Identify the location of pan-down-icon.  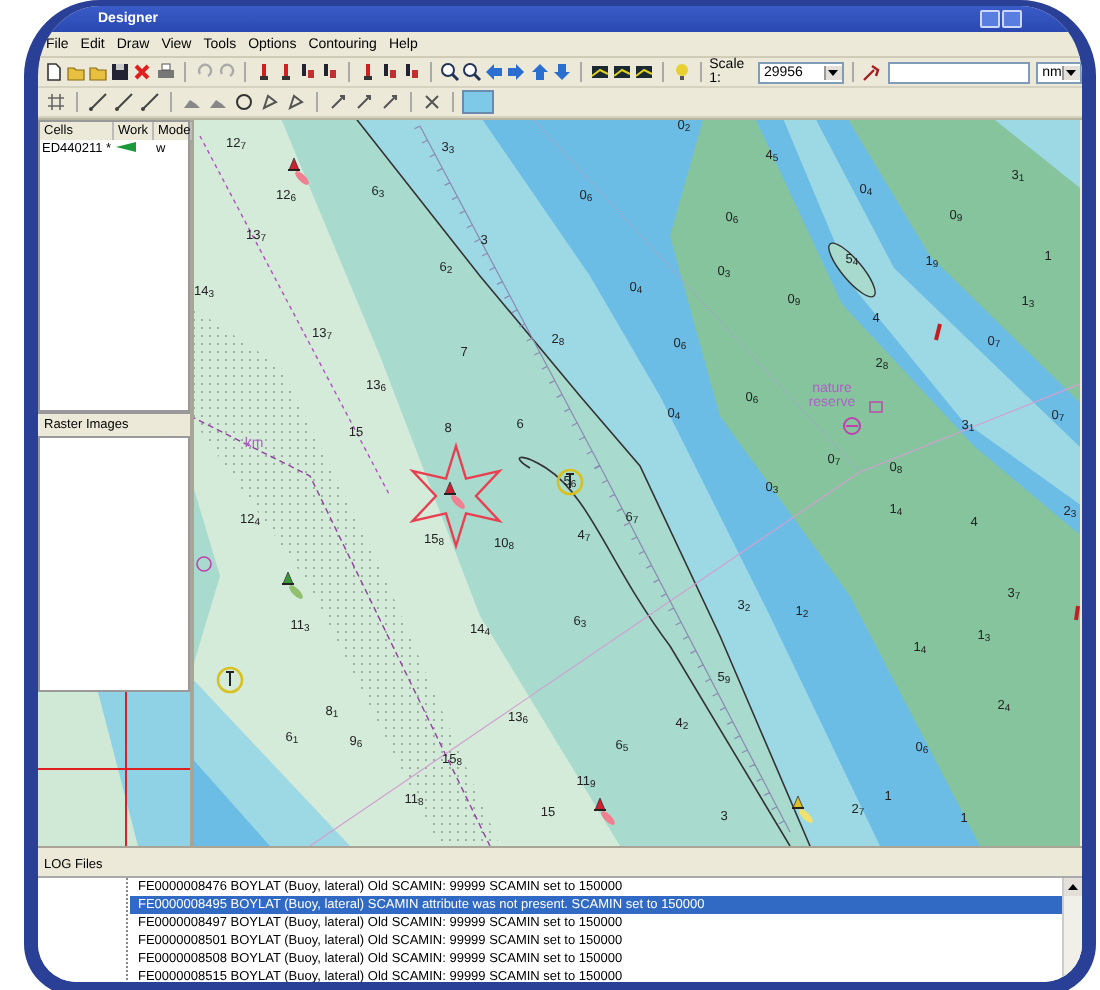
(561, 72).